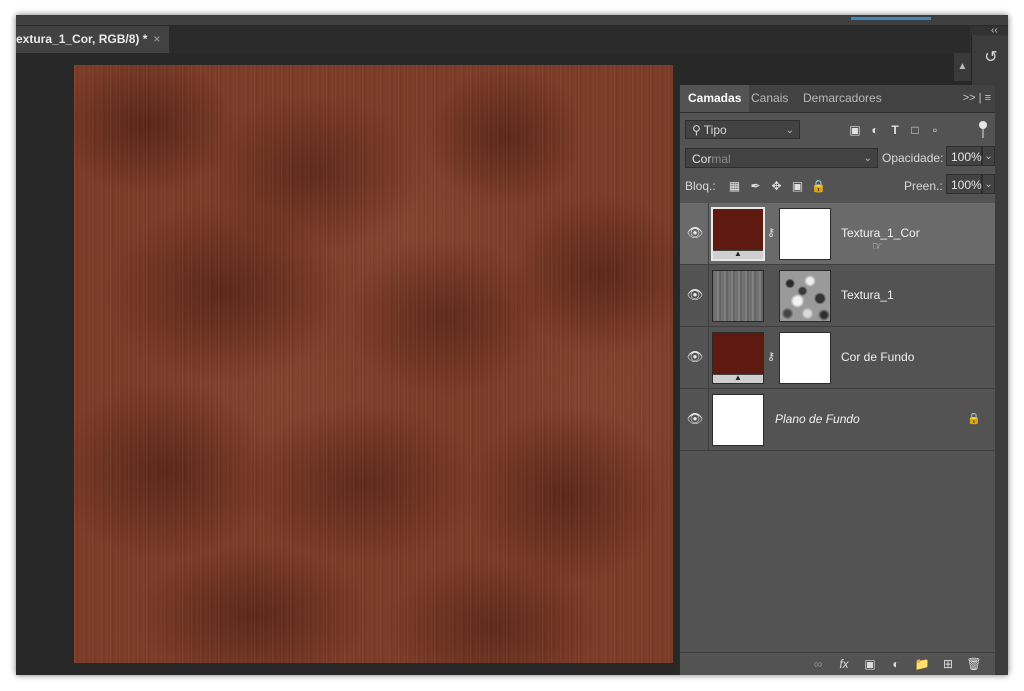  What do you see at coordinates (837, 130) in the screenshot?
I see `filter-row: ⚲ Tipo ⌄ ▣ ◐ T □ ▫` at bounding box center [837, 130].